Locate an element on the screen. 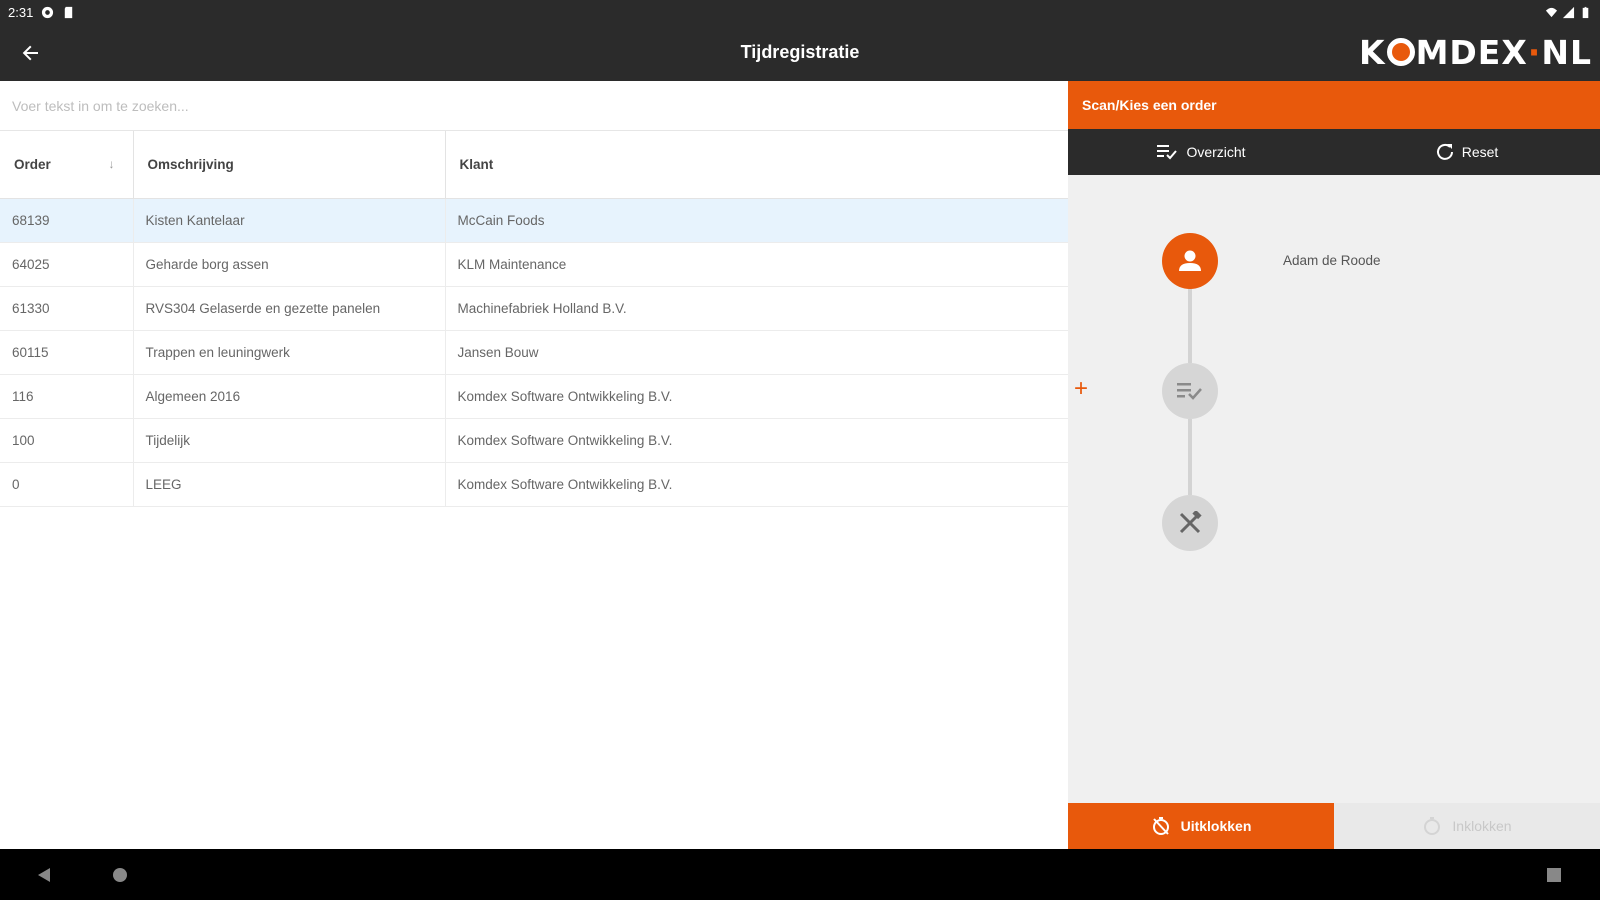 This screenshot has height=900, width=1600. cell-order: 116 is located at coordinates (67, 396).